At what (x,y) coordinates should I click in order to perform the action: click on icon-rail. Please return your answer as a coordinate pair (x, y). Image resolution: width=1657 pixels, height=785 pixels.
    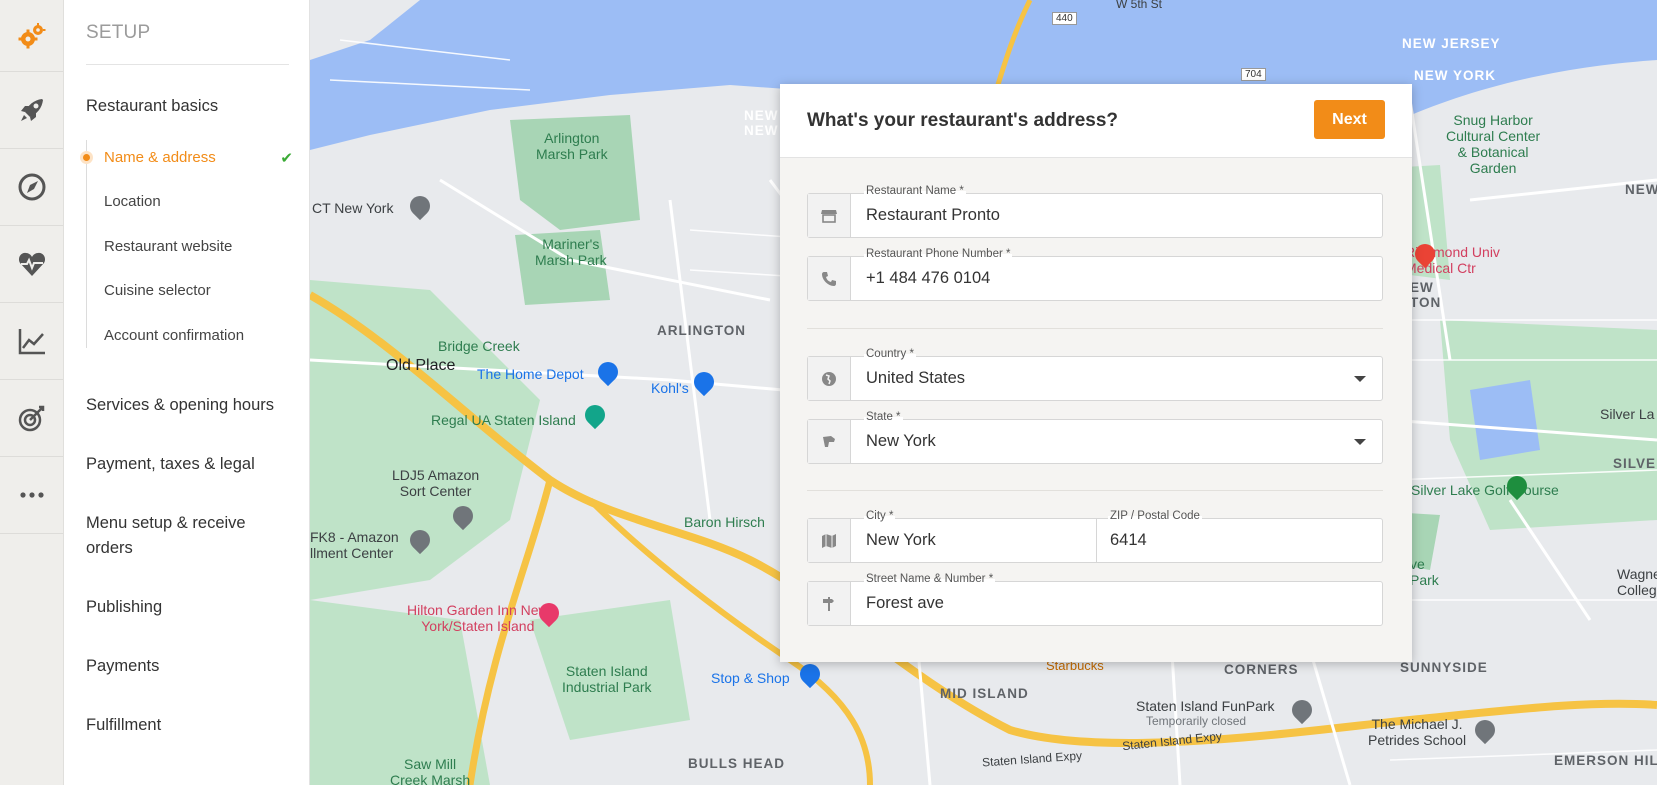
    Looking at the image, I should click on (32, 392).